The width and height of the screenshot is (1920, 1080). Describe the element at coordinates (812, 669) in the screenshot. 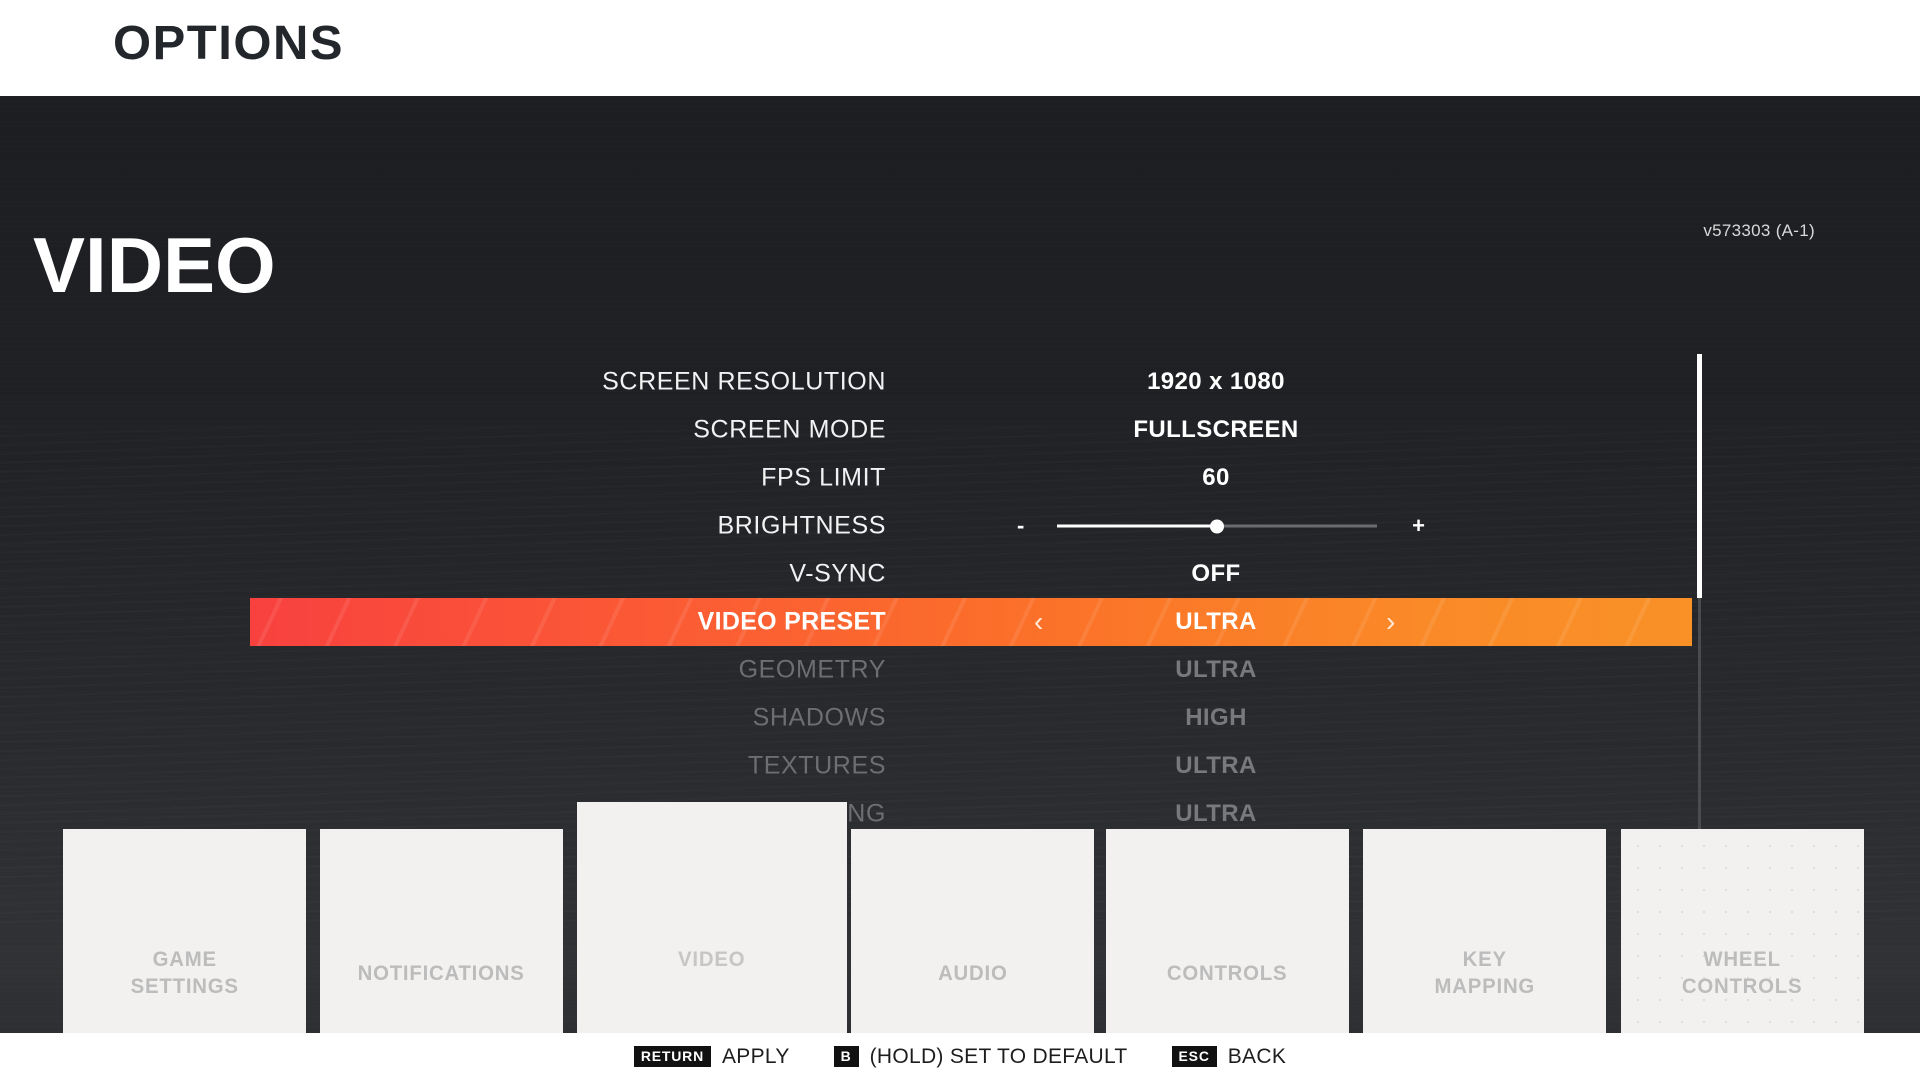

I see `setting-label: GEOMETRY` at that location.